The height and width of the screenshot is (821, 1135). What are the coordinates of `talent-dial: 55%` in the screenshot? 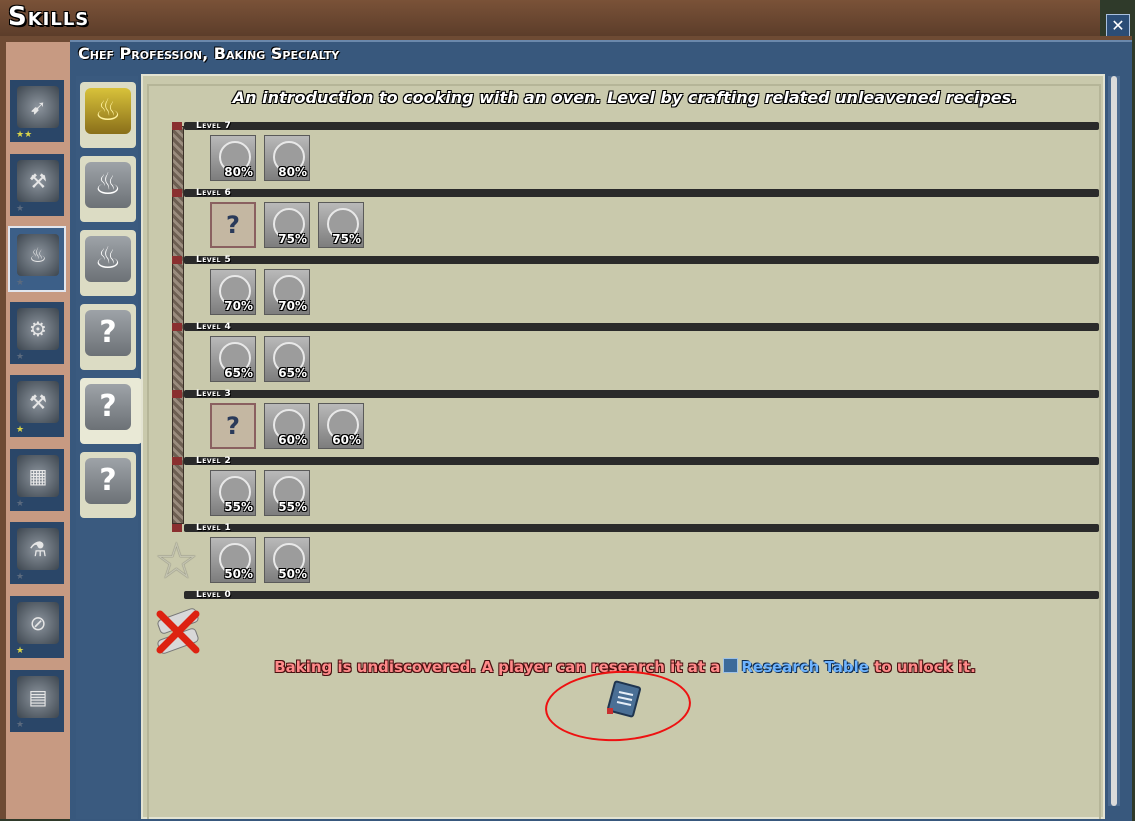 It's located at (233, 493).